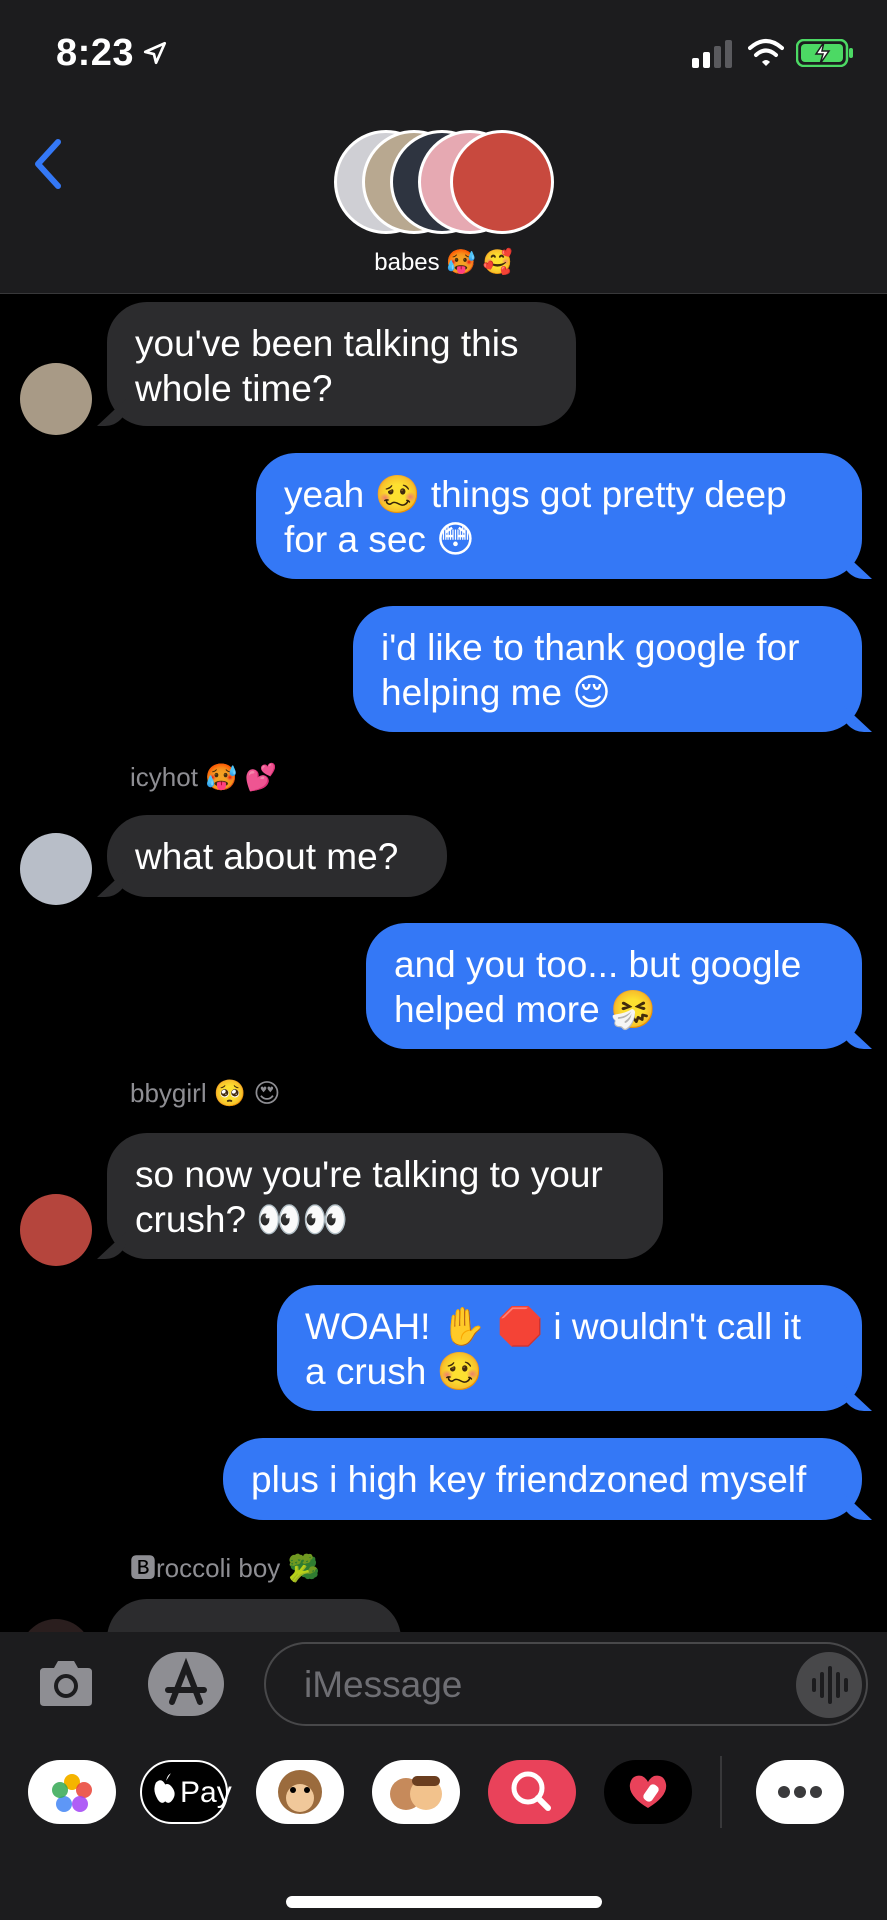  Describe the element at coordinates (590, 647) in the screenshot. I see `message-text: i'd like to thank google for` at that location.